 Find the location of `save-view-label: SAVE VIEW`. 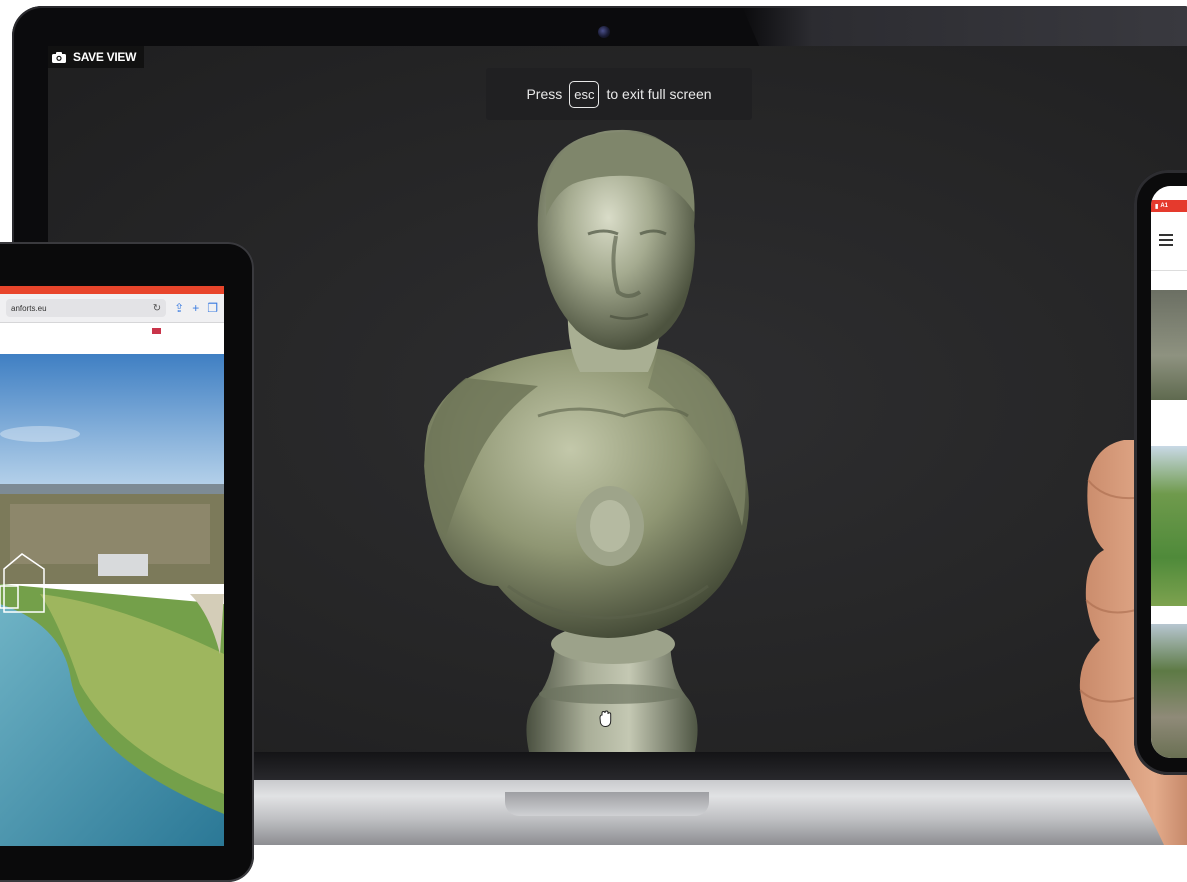

save-view-label: SAVE VIEW is located at coordinates (105, 57).